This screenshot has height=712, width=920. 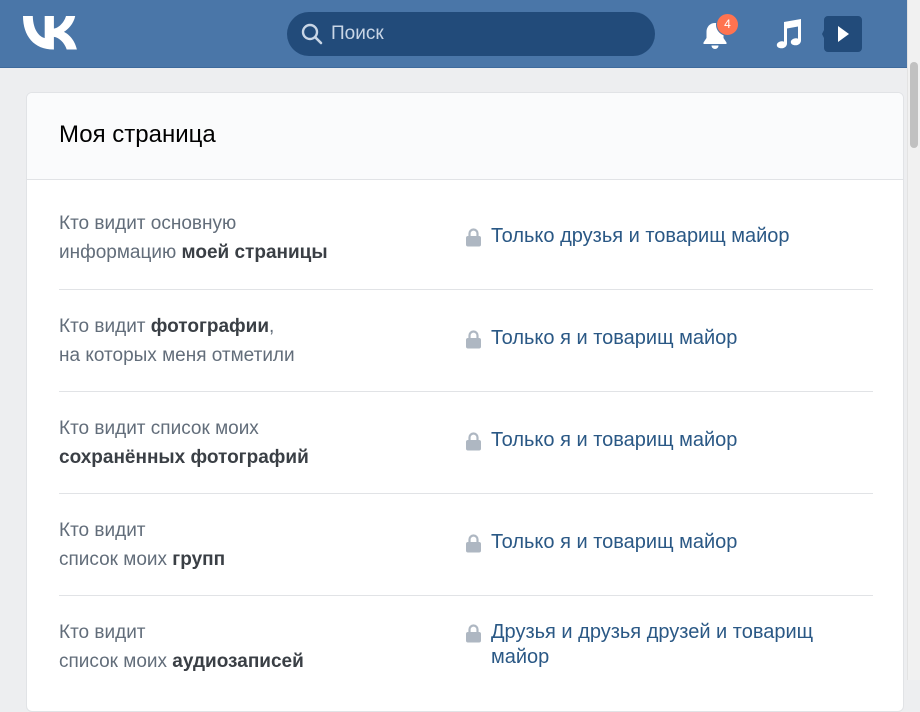 What do you see at coordinates (50, 33) in the screenshot?
I see `vk-logo-icon` at bounding box center [50, 33].